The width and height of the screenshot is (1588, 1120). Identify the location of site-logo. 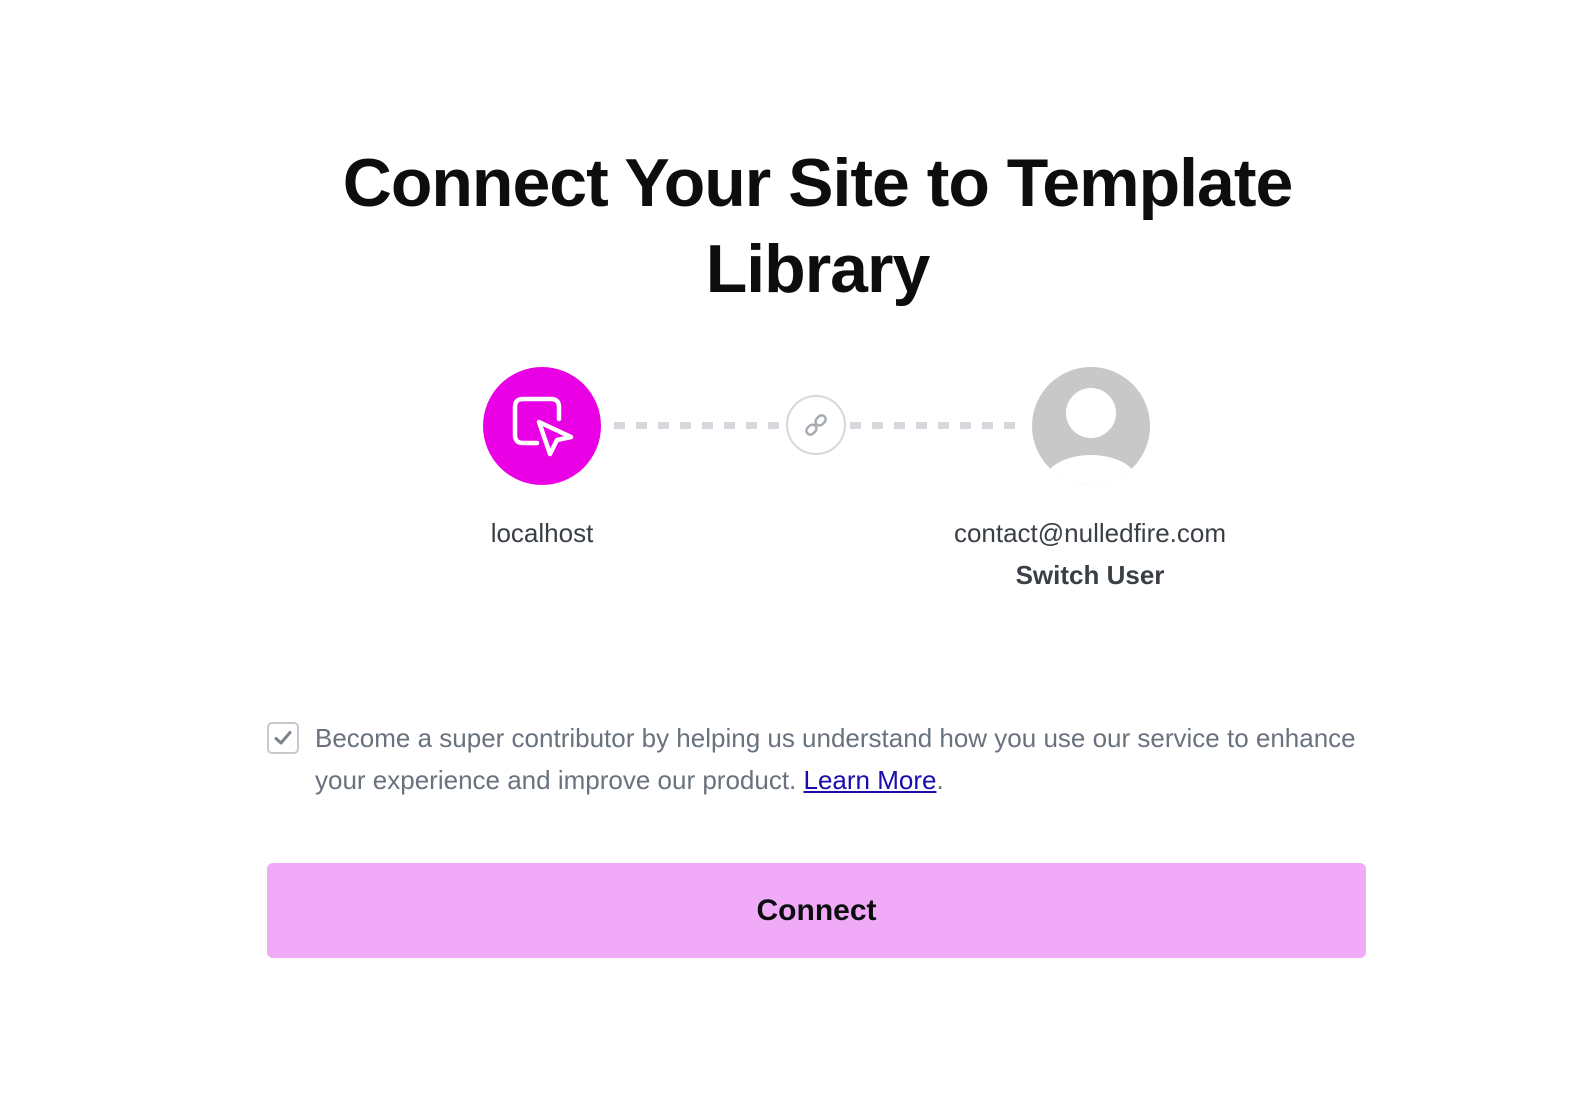
(542, 426).